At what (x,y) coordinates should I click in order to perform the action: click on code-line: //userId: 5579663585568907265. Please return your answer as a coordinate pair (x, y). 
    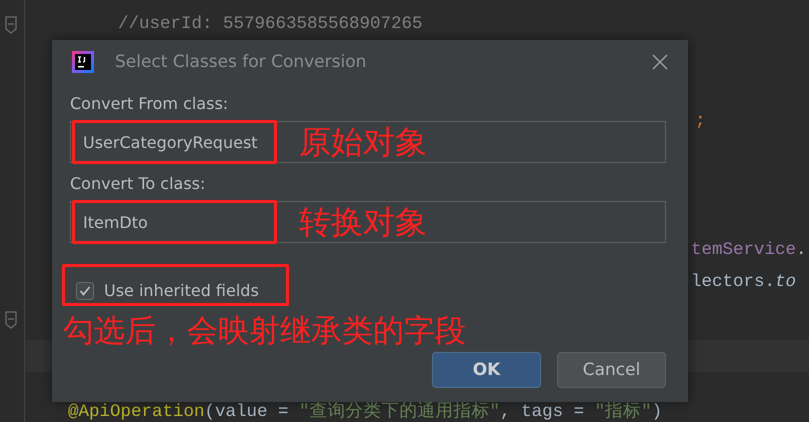
    Looking at the image, I should click on (270, 24).